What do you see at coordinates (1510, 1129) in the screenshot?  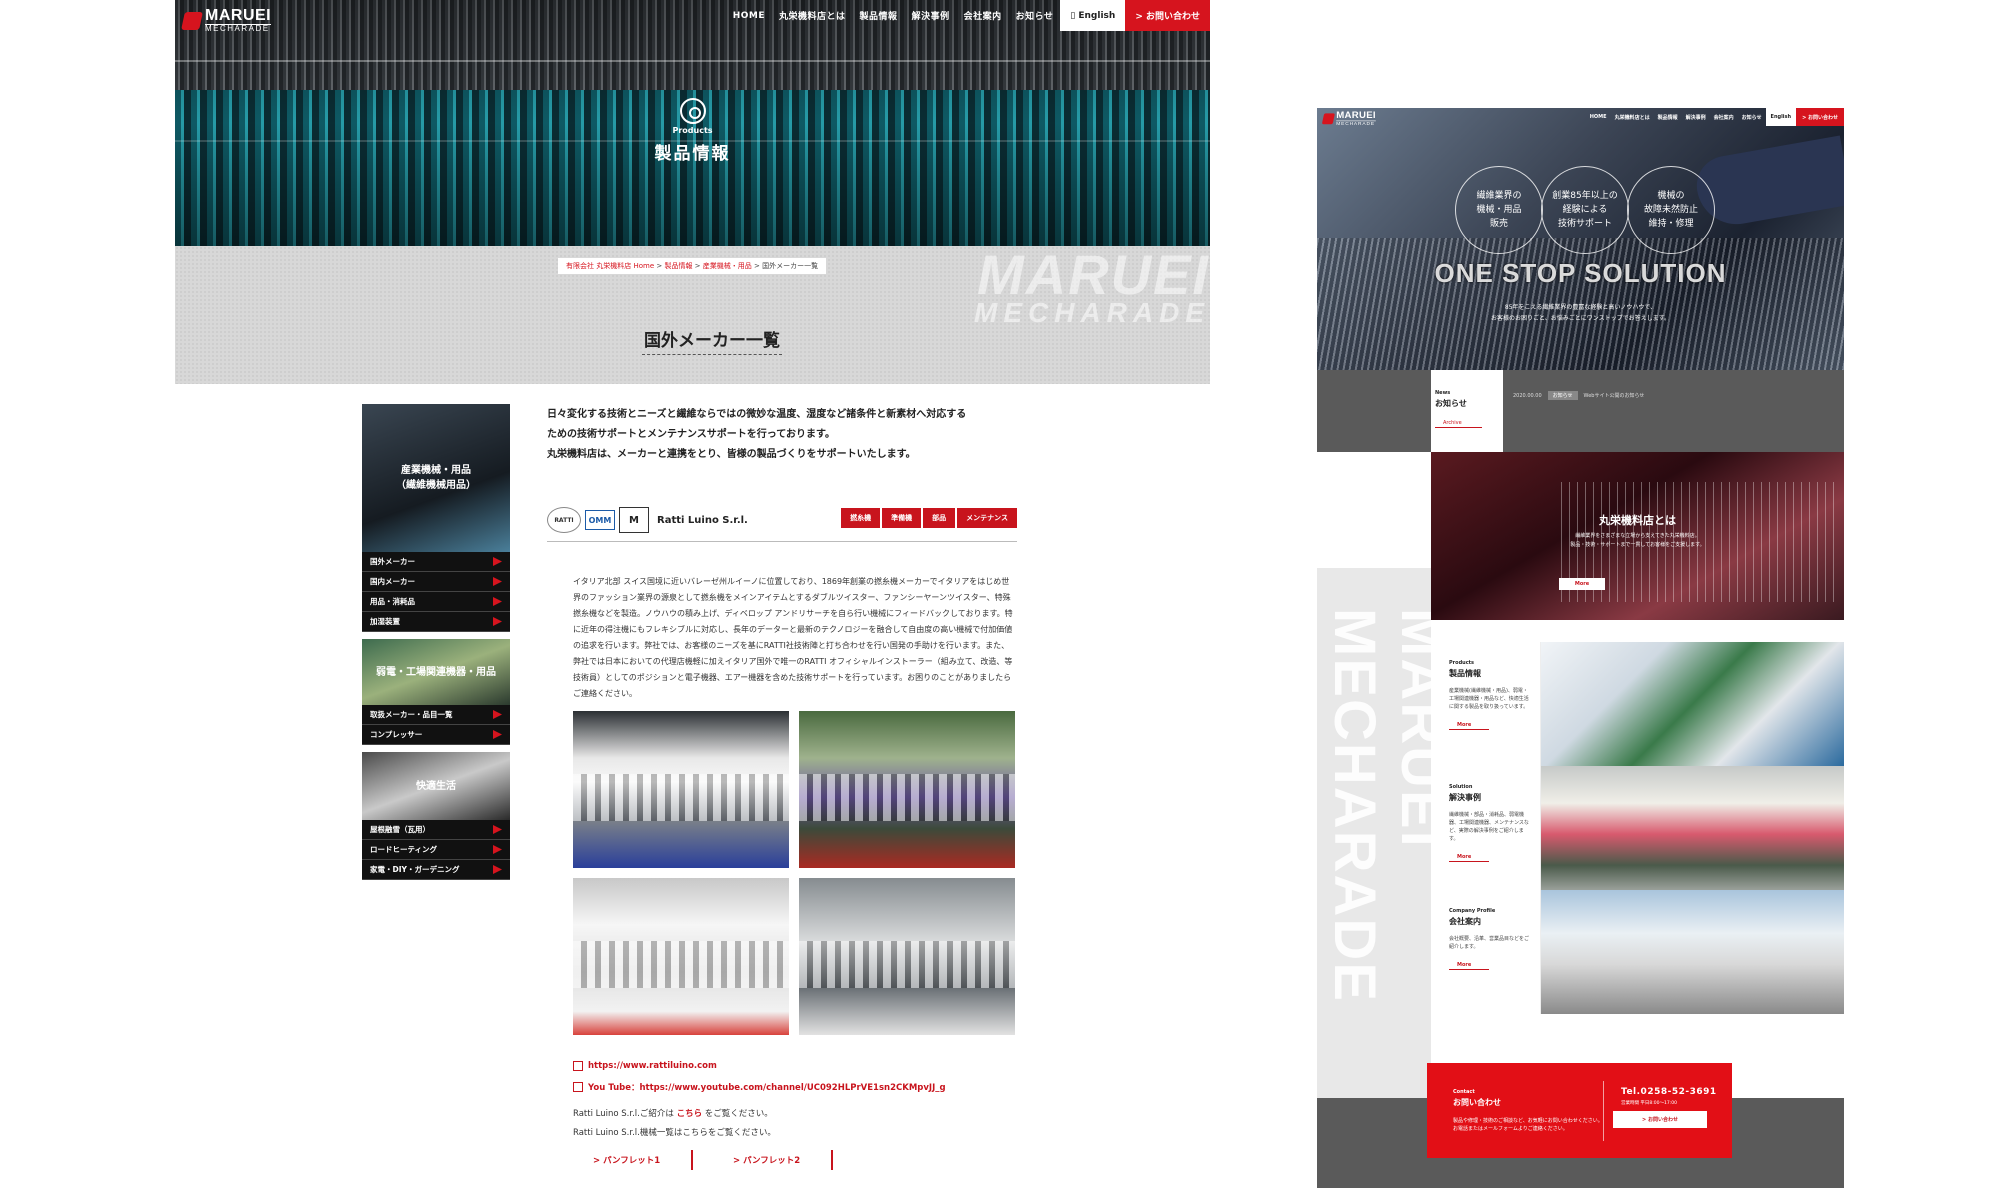 I see `contact-desc-line: お電話またはメールフォームよりご連絡ください。` at bounding box center [1510, 1129].